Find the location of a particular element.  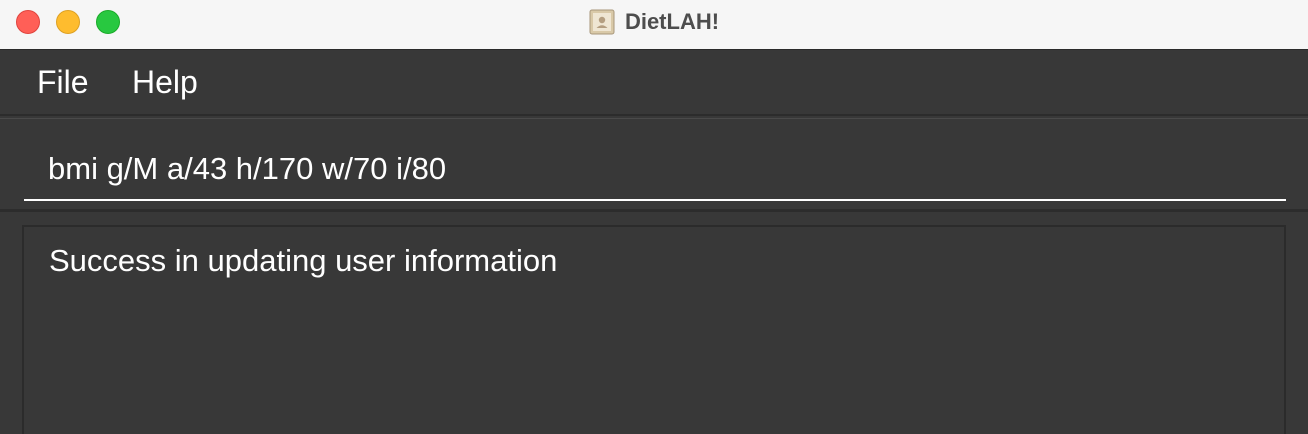

window-title-group: DietLAH! is located at coordinates (654, 22).